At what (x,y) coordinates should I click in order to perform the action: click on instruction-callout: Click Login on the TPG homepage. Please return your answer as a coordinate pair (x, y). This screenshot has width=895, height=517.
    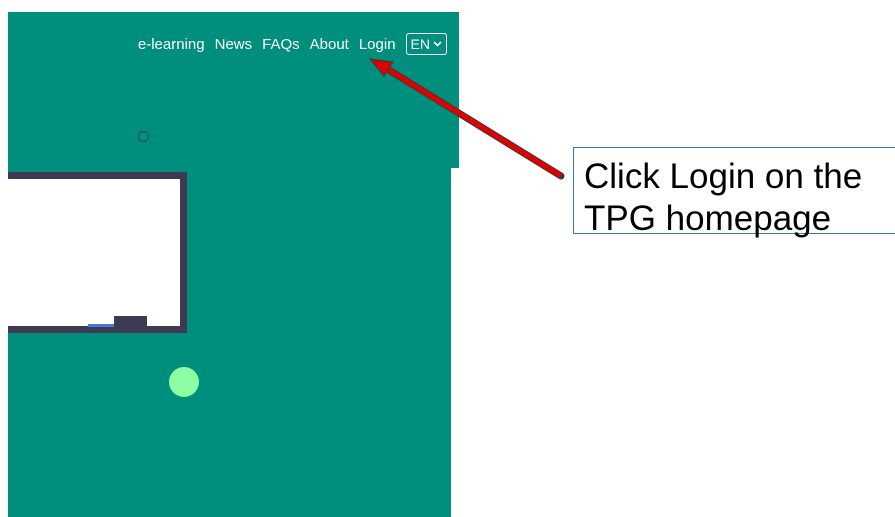
    Looking at the image, I should click on (734, 192).